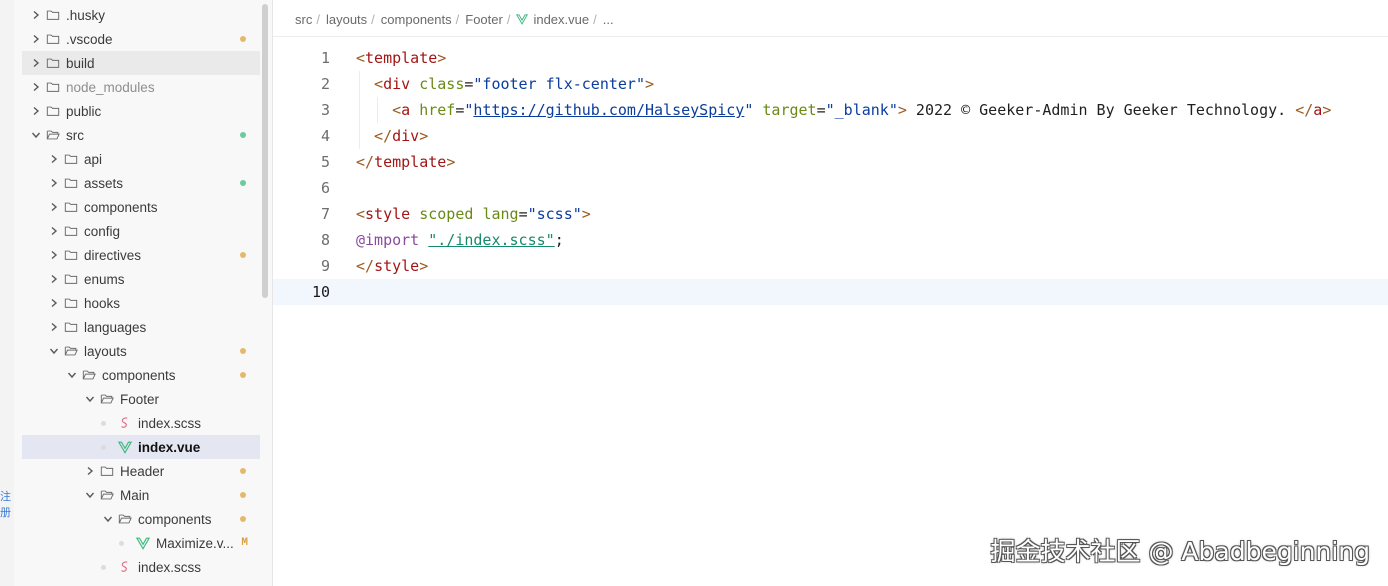 Image resolution: width=1388 pixels, height=586 pixels. I want to click on line-number: 9, so click(325, 266).